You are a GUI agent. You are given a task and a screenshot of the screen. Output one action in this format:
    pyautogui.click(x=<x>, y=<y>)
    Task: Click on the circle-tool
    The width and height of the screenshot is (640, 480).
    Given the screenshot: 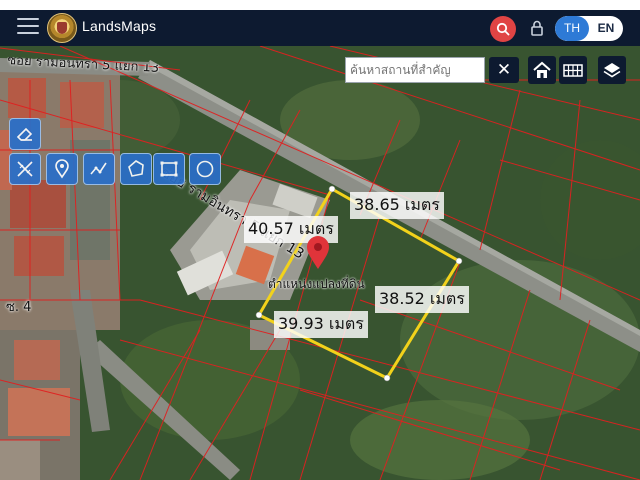 What is the action you would take?
    pyautogui.click(x=205, y=169)
    